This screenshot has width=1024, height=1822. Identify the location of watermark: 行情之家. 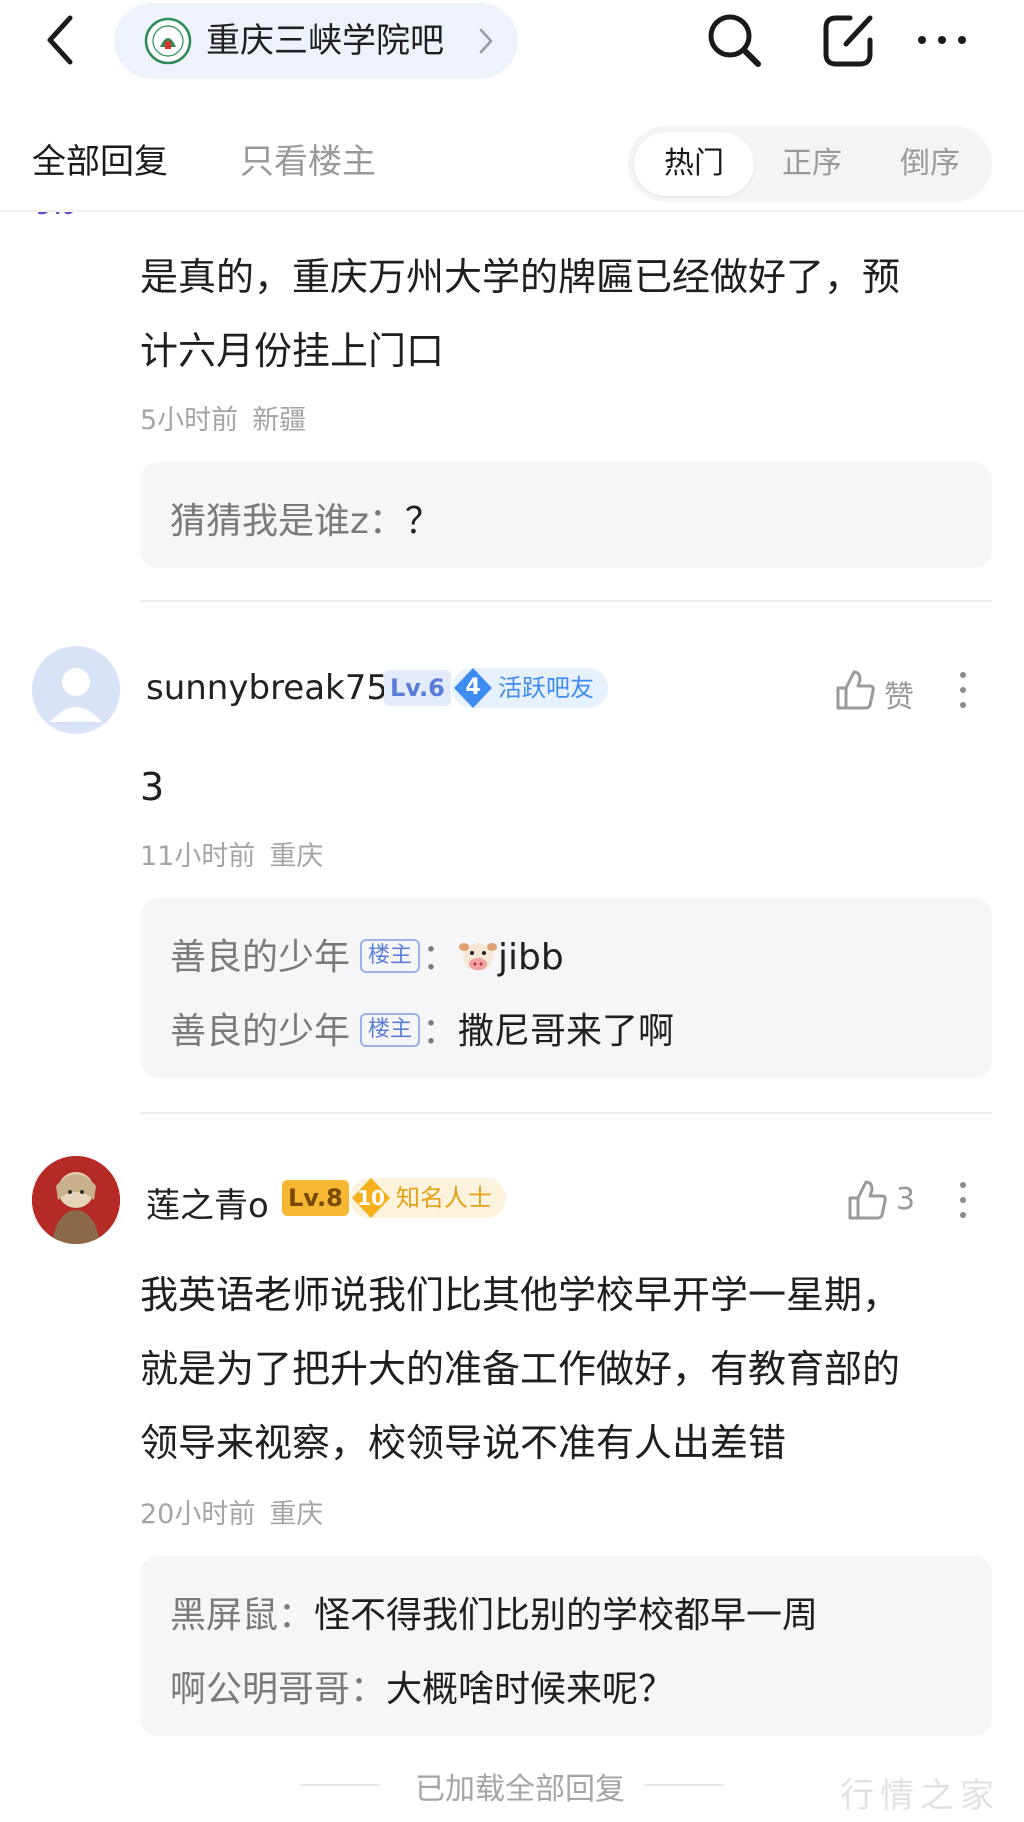
(920, 1796).